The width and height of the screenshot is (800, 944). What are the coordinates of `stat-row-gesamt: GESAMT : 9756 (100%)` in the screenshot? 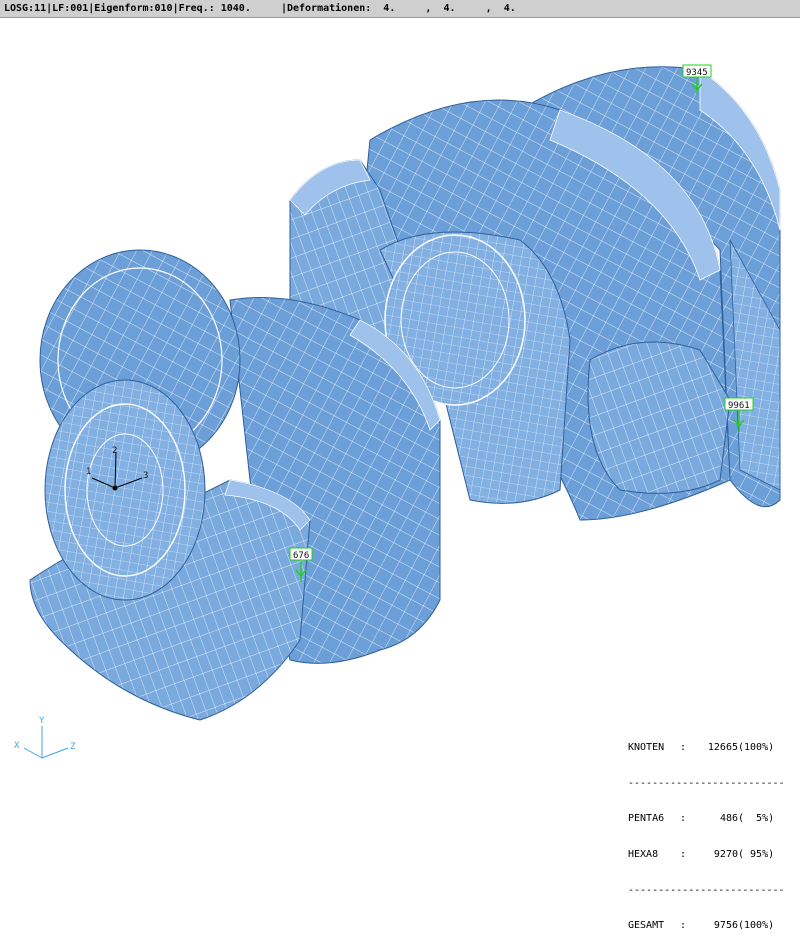 It's located at (711, 926).